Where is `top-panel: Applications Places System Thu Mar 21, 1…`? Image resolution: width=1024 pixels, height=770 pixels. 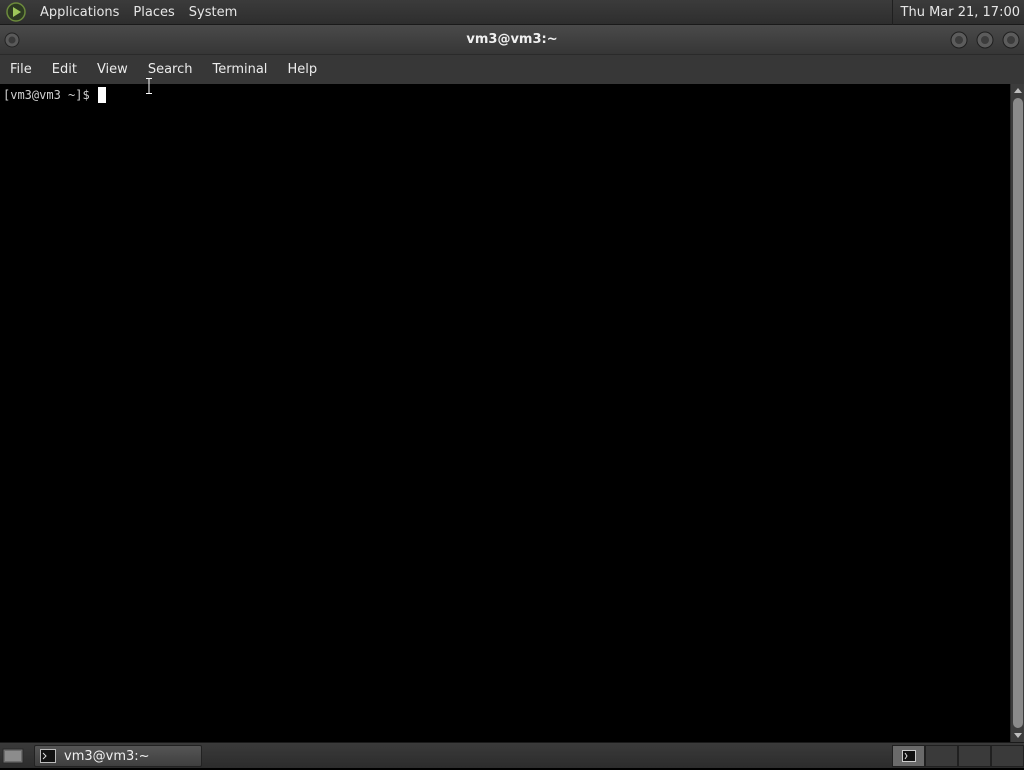 top-panel: Applications Places System Thu Mar 21, 1… is located at coordinates (512, 12).